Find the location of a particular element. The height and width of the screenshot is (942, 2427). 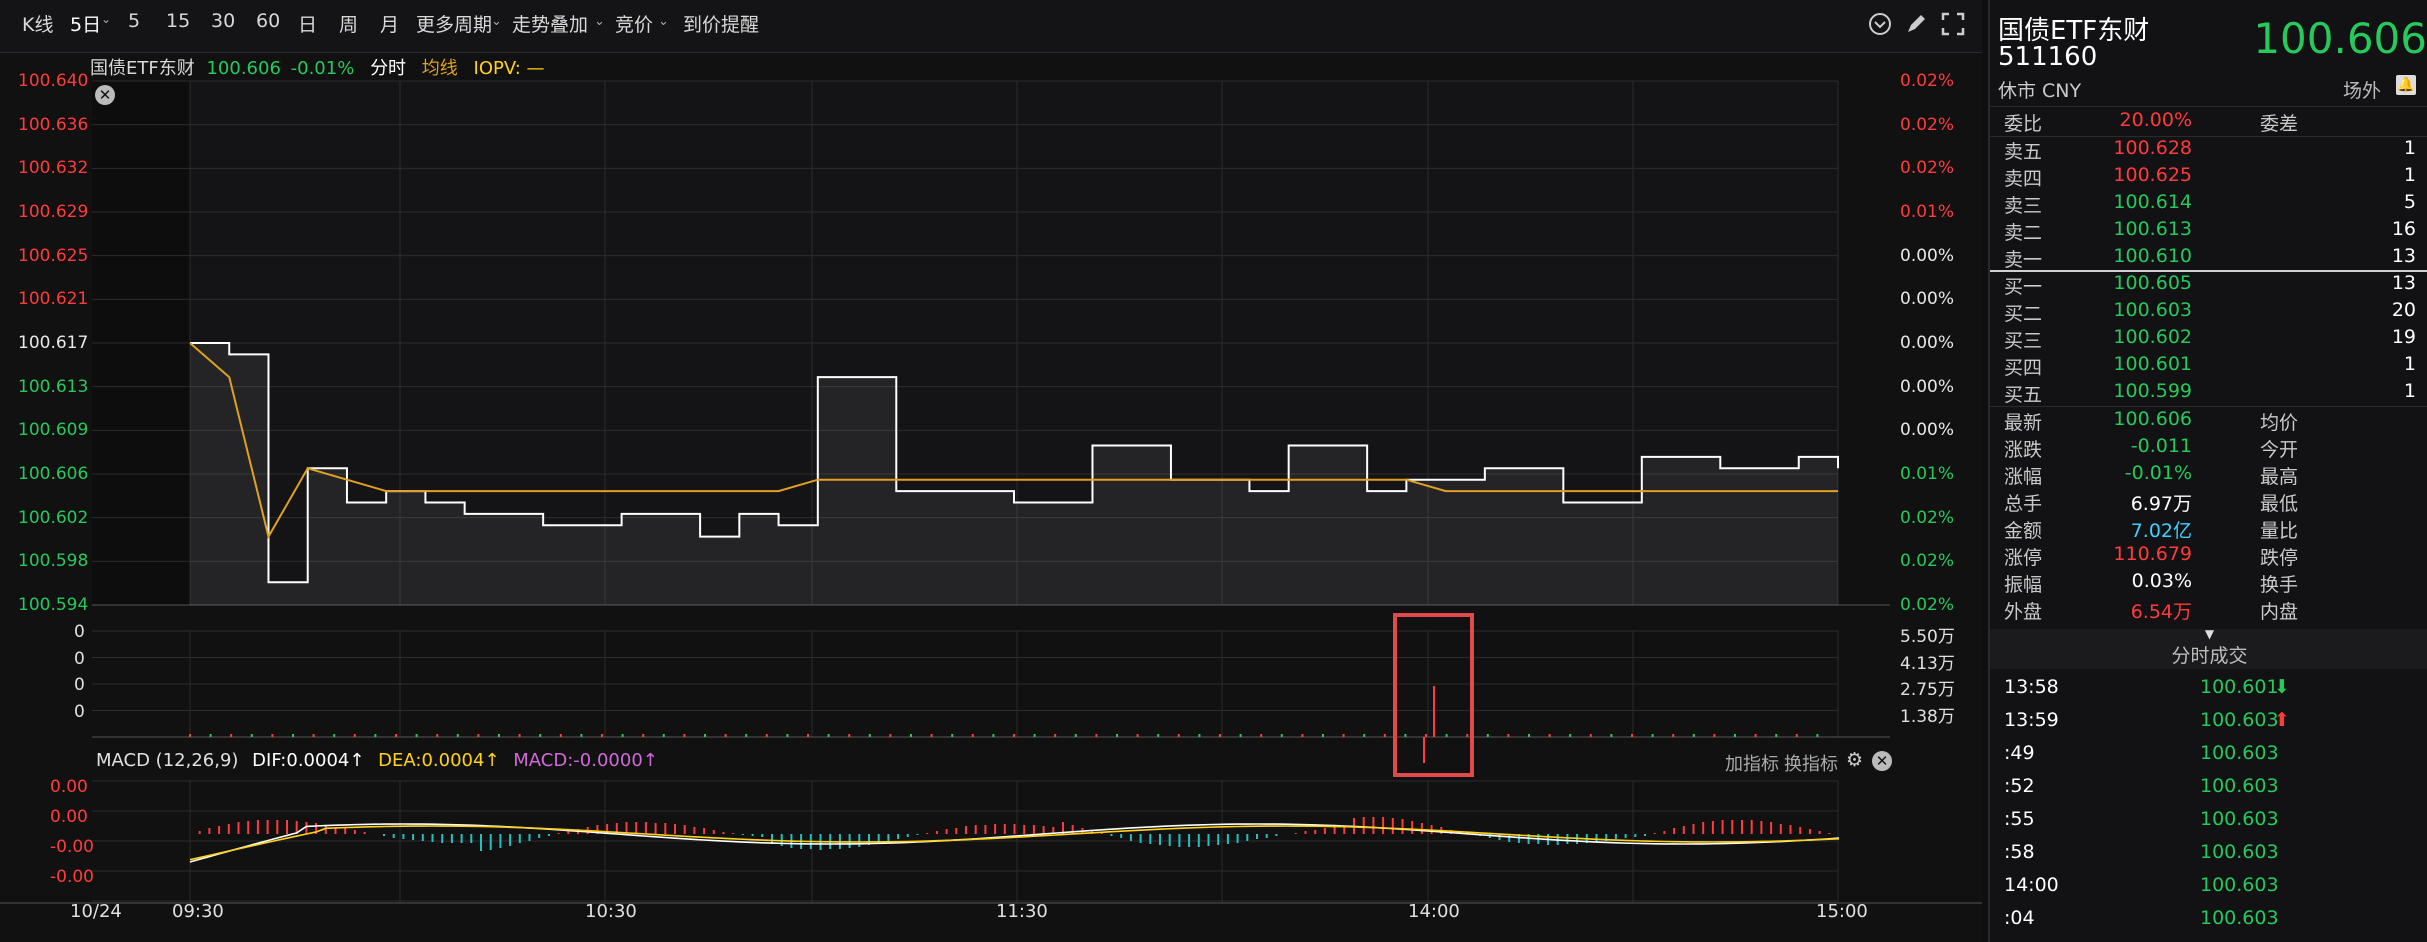

stat-label: 涨停 is located at coordinates (2023, 558).